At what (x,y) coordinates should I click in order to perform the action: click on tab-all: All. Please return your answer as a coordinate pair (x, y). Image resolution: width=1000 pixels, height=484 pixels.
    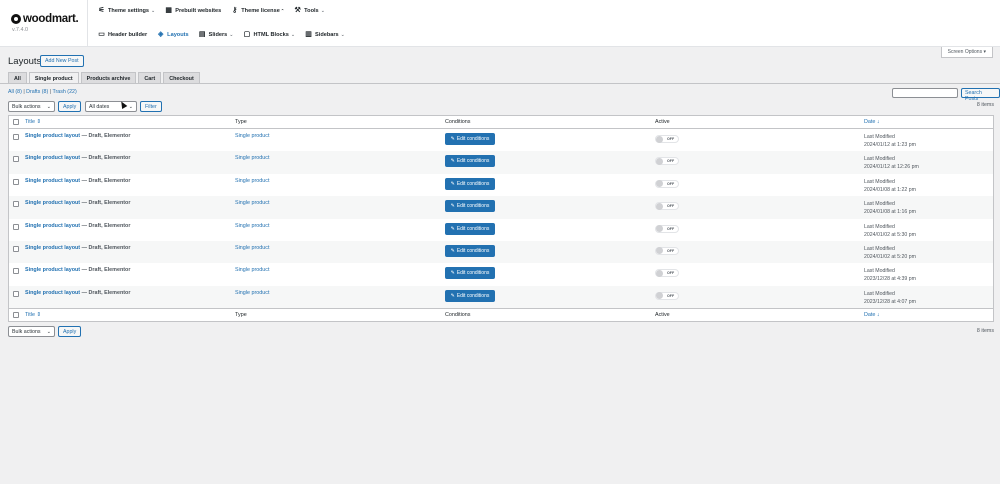
    Looking at the image, I should click on (17, 77).